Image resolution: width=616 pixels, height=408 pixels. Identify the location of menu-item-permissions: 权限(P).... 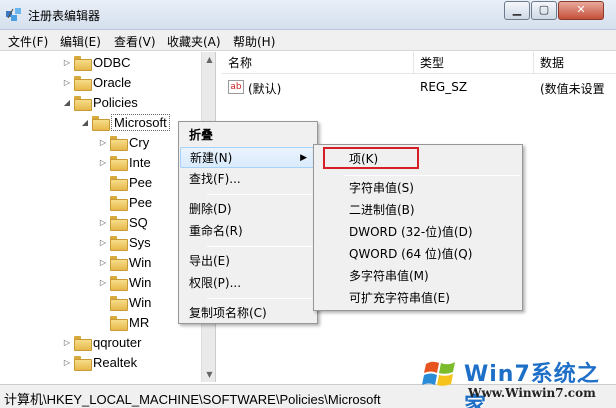
(248, 283).